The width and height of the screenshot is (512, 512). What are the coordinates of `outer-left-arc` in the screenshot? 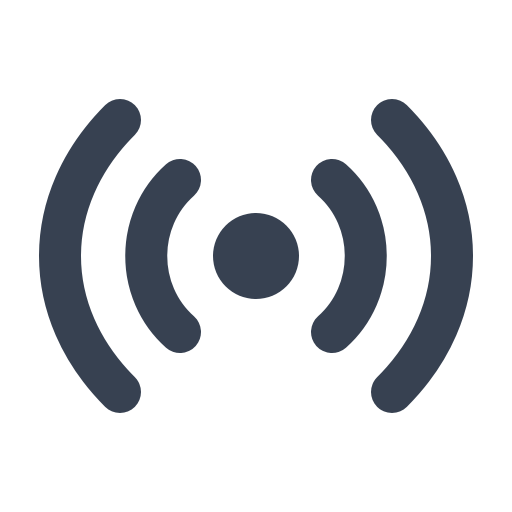 It's located at (90, 256).